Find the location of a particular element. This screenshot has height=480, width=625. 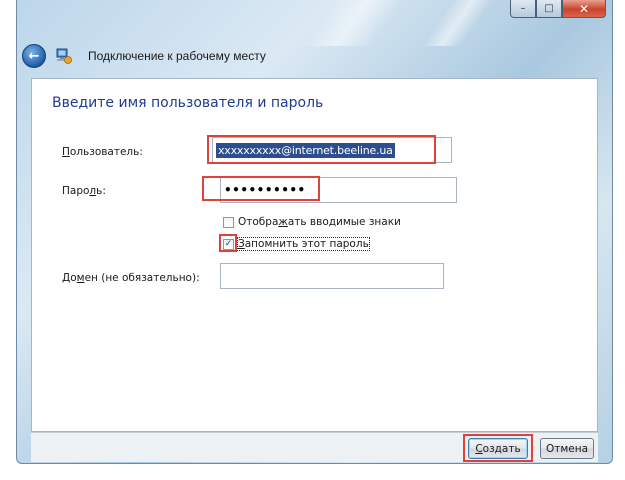

close-icon: ✕ is located at coordinates (584, 8).